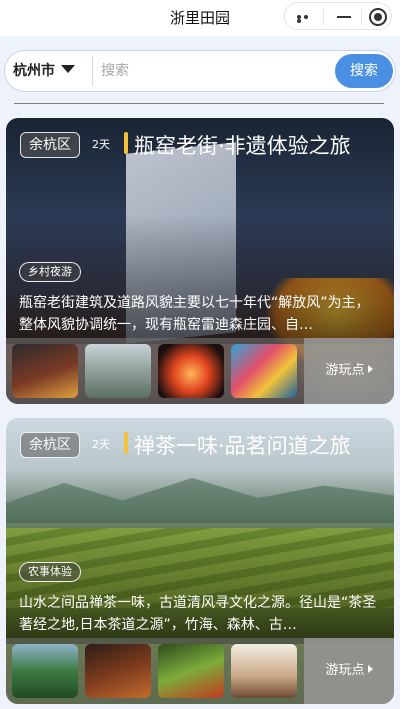 The image size is (400, 709). I want to click on mountain-temple-thumbnail, so click(45, 671).